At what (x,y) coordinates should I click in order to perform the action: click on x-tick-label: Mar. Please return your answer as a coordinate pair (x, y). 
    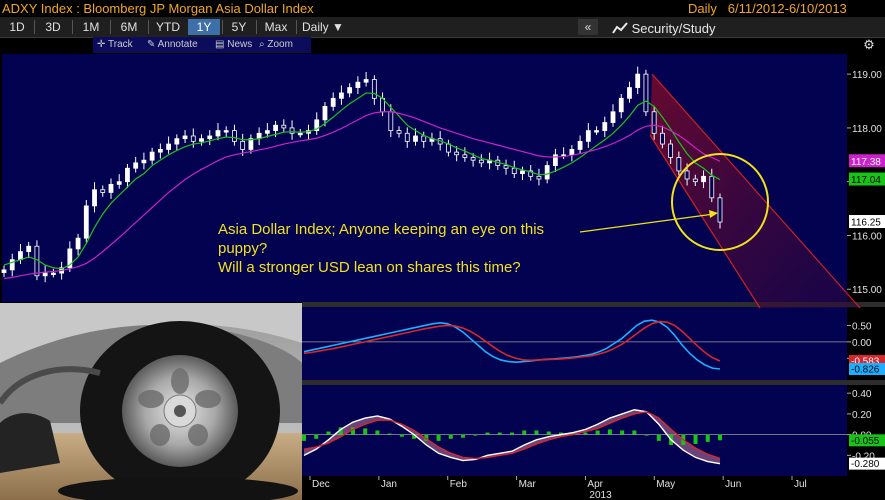
    Looking at the image, I should click on (528, 484).